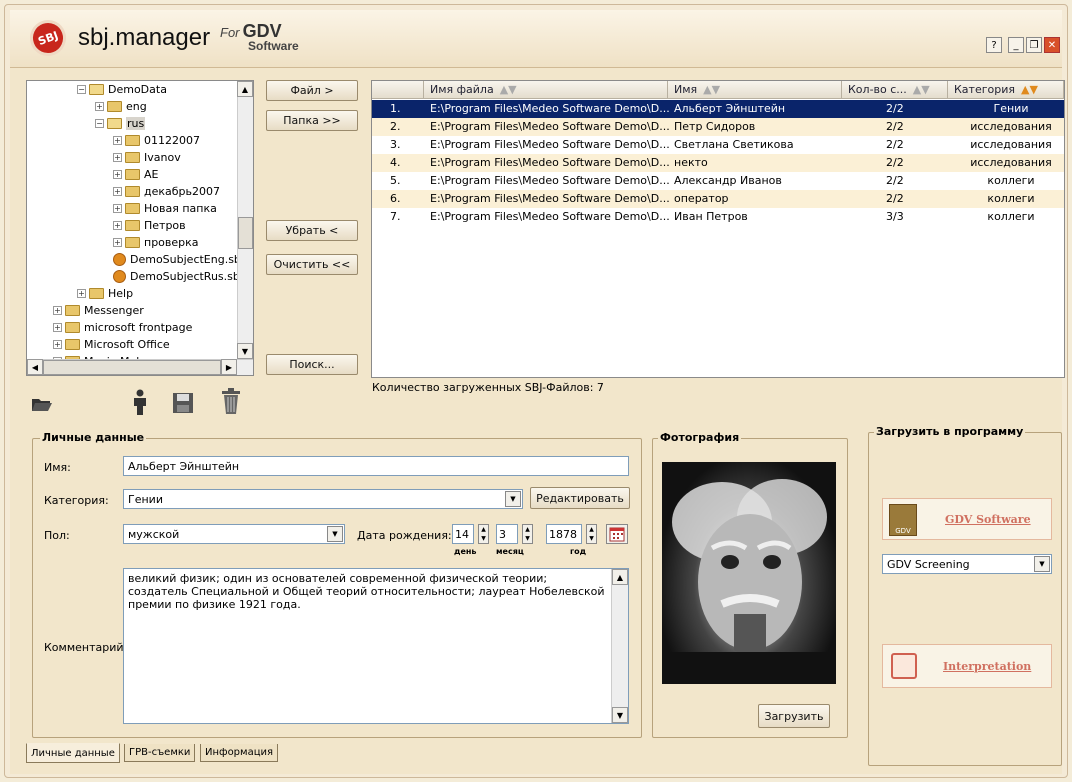 The image size is (1072, 782). I want to click on program-select: GDV Screening ▼, so click(967, 564).